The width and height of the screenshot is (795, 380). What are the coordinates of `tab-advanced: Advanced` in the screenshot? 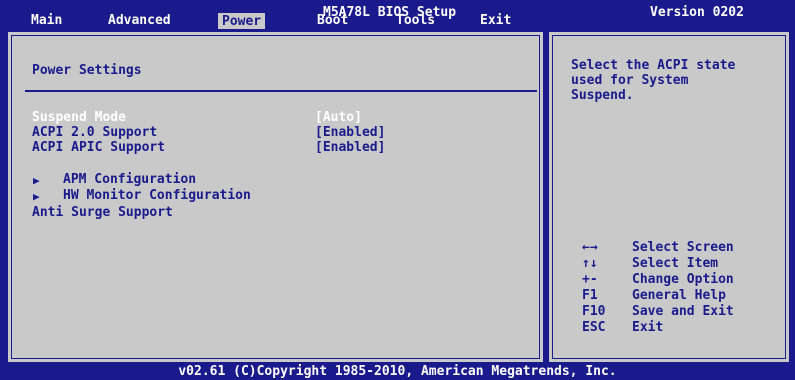 It's located at (139, 21).